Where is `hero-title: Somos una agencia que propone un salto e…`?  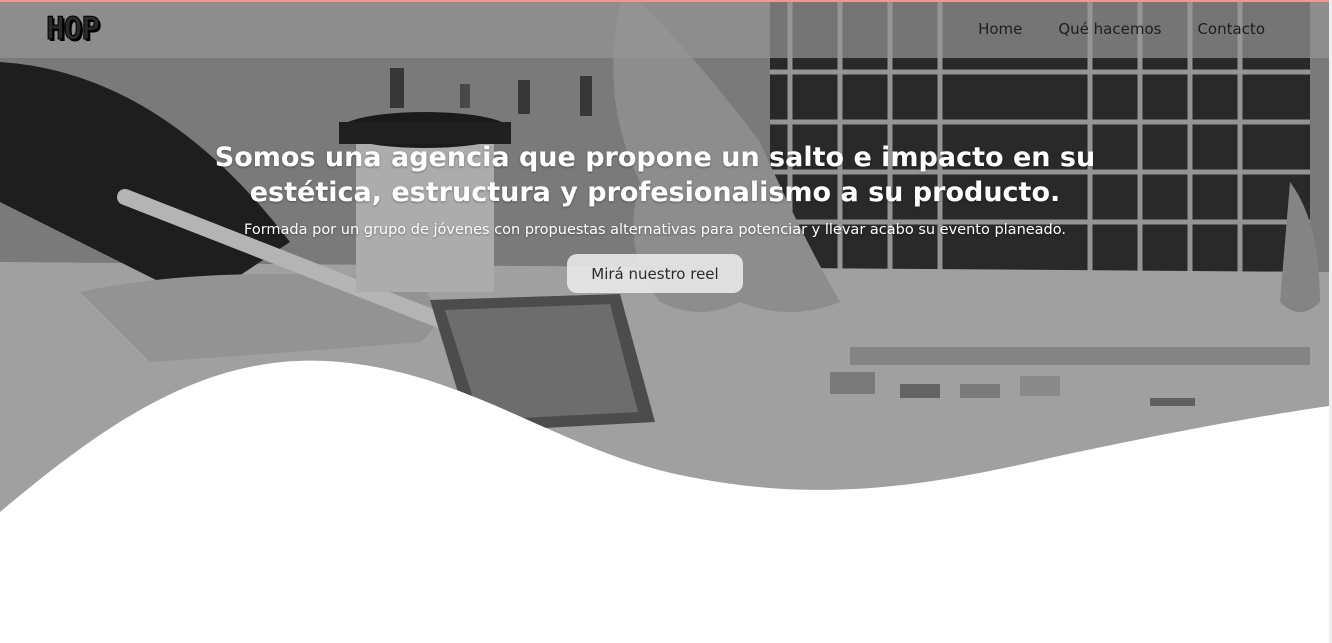
hero-title: Somos una agencia que propone un salto e… is located at coordinates (655, 175).